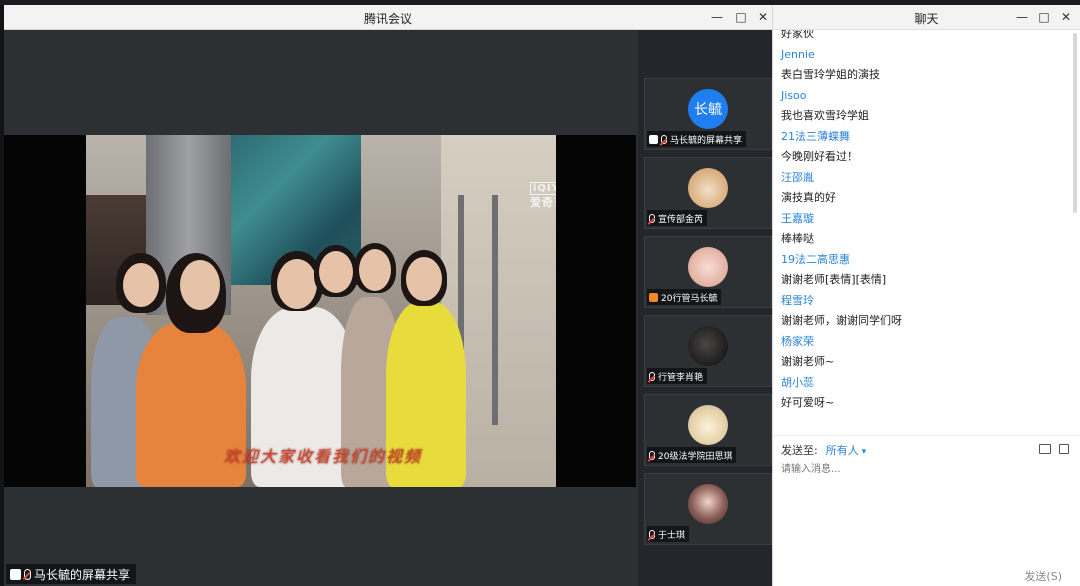  Describe the element at coordinates (706, 140) in the screenshot. I see `participant-name: 马长毓的屏幕共享` at that location.